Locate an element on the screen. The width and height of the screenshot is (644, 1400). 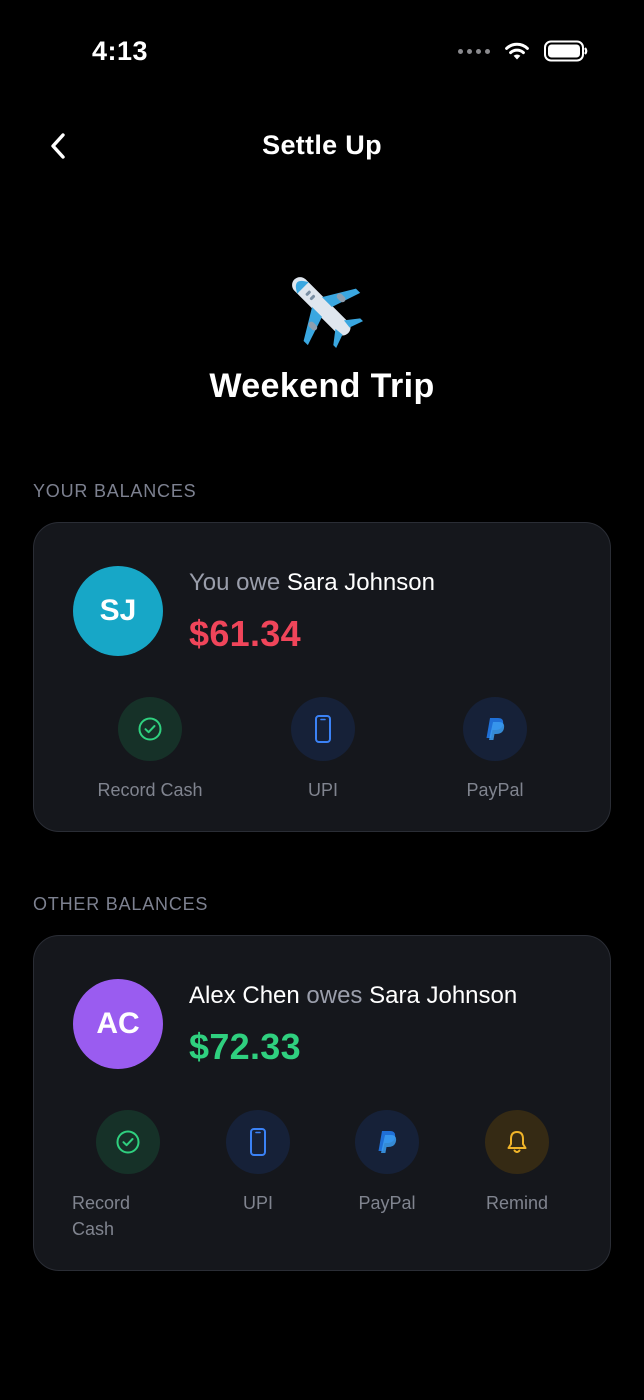
record-cash-label-line2: Cash is located at coordinates (93, 1229).